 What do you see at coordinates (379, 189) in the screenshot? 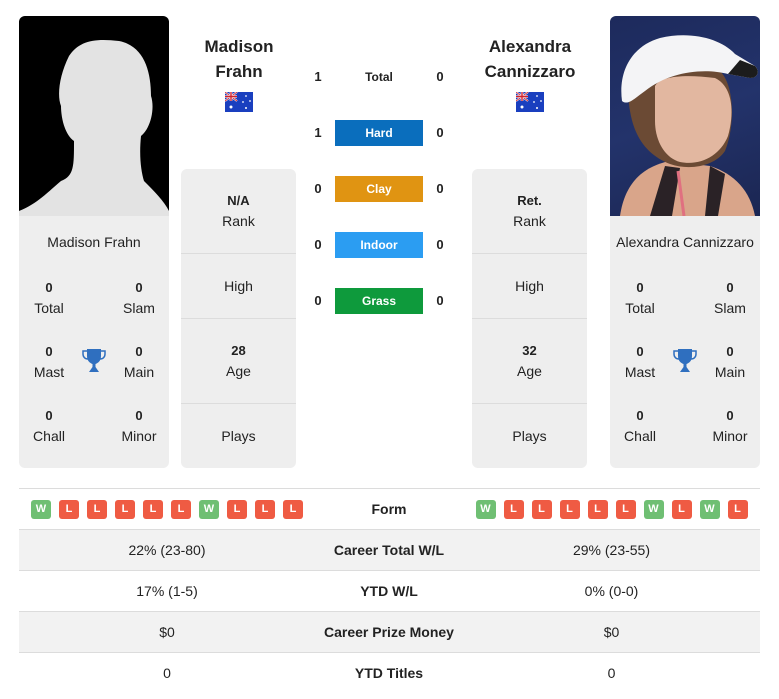
I see `h2h-clay-badge: Clay` at bounding box center [379, 189].